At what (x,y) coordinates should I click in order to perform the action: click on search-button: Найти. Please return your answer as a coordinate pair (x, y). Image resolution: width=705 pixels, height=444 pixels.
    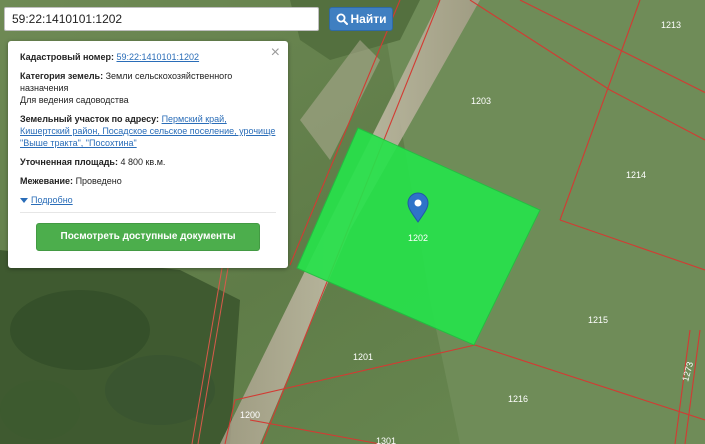
    Looking at the image, I should click on (361, 19).